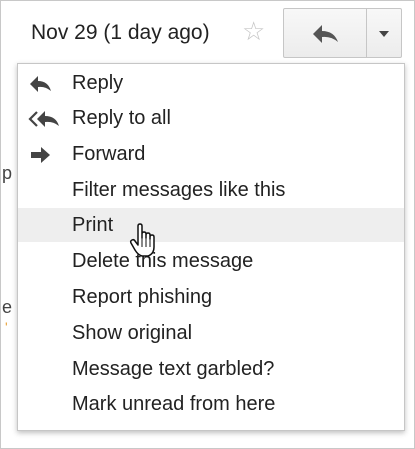 The height and width of the screenshot is (449, 415). What do you see at coordinates (179, 190) in the screenshot?
I see `menu-item-label: Filter messages like this` at bounding box center [179, 190].